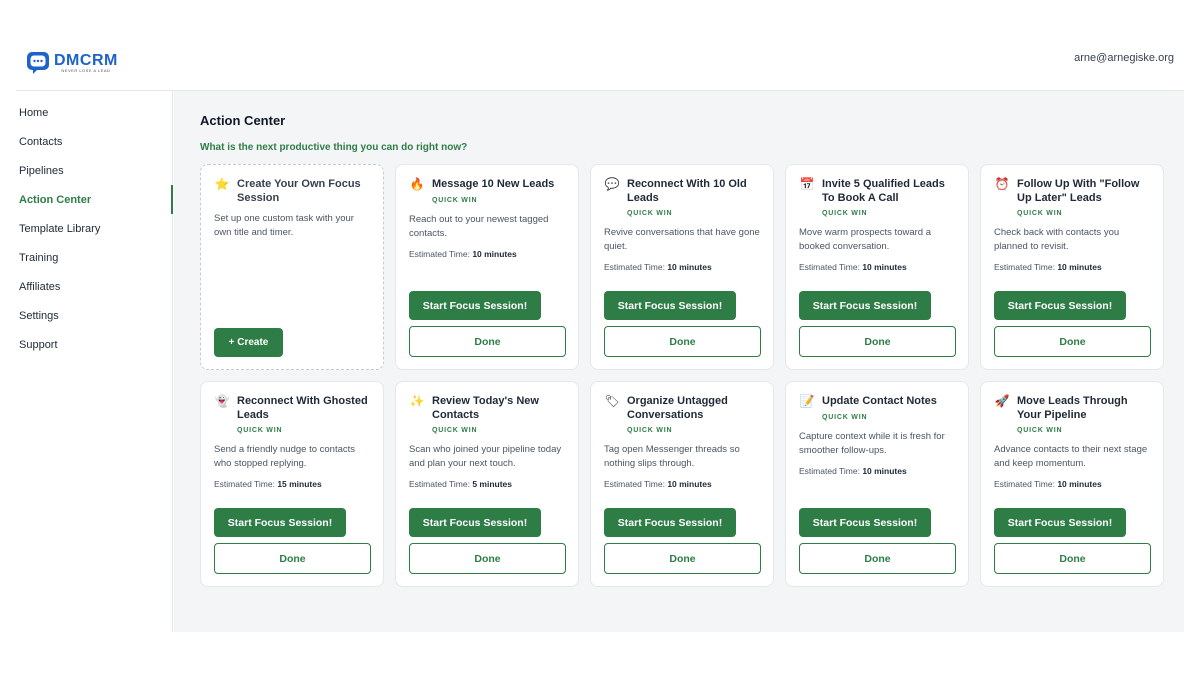  I want to click on app-logo: DMCRM NEVER LOSE A LEAD, so click(72, 63).